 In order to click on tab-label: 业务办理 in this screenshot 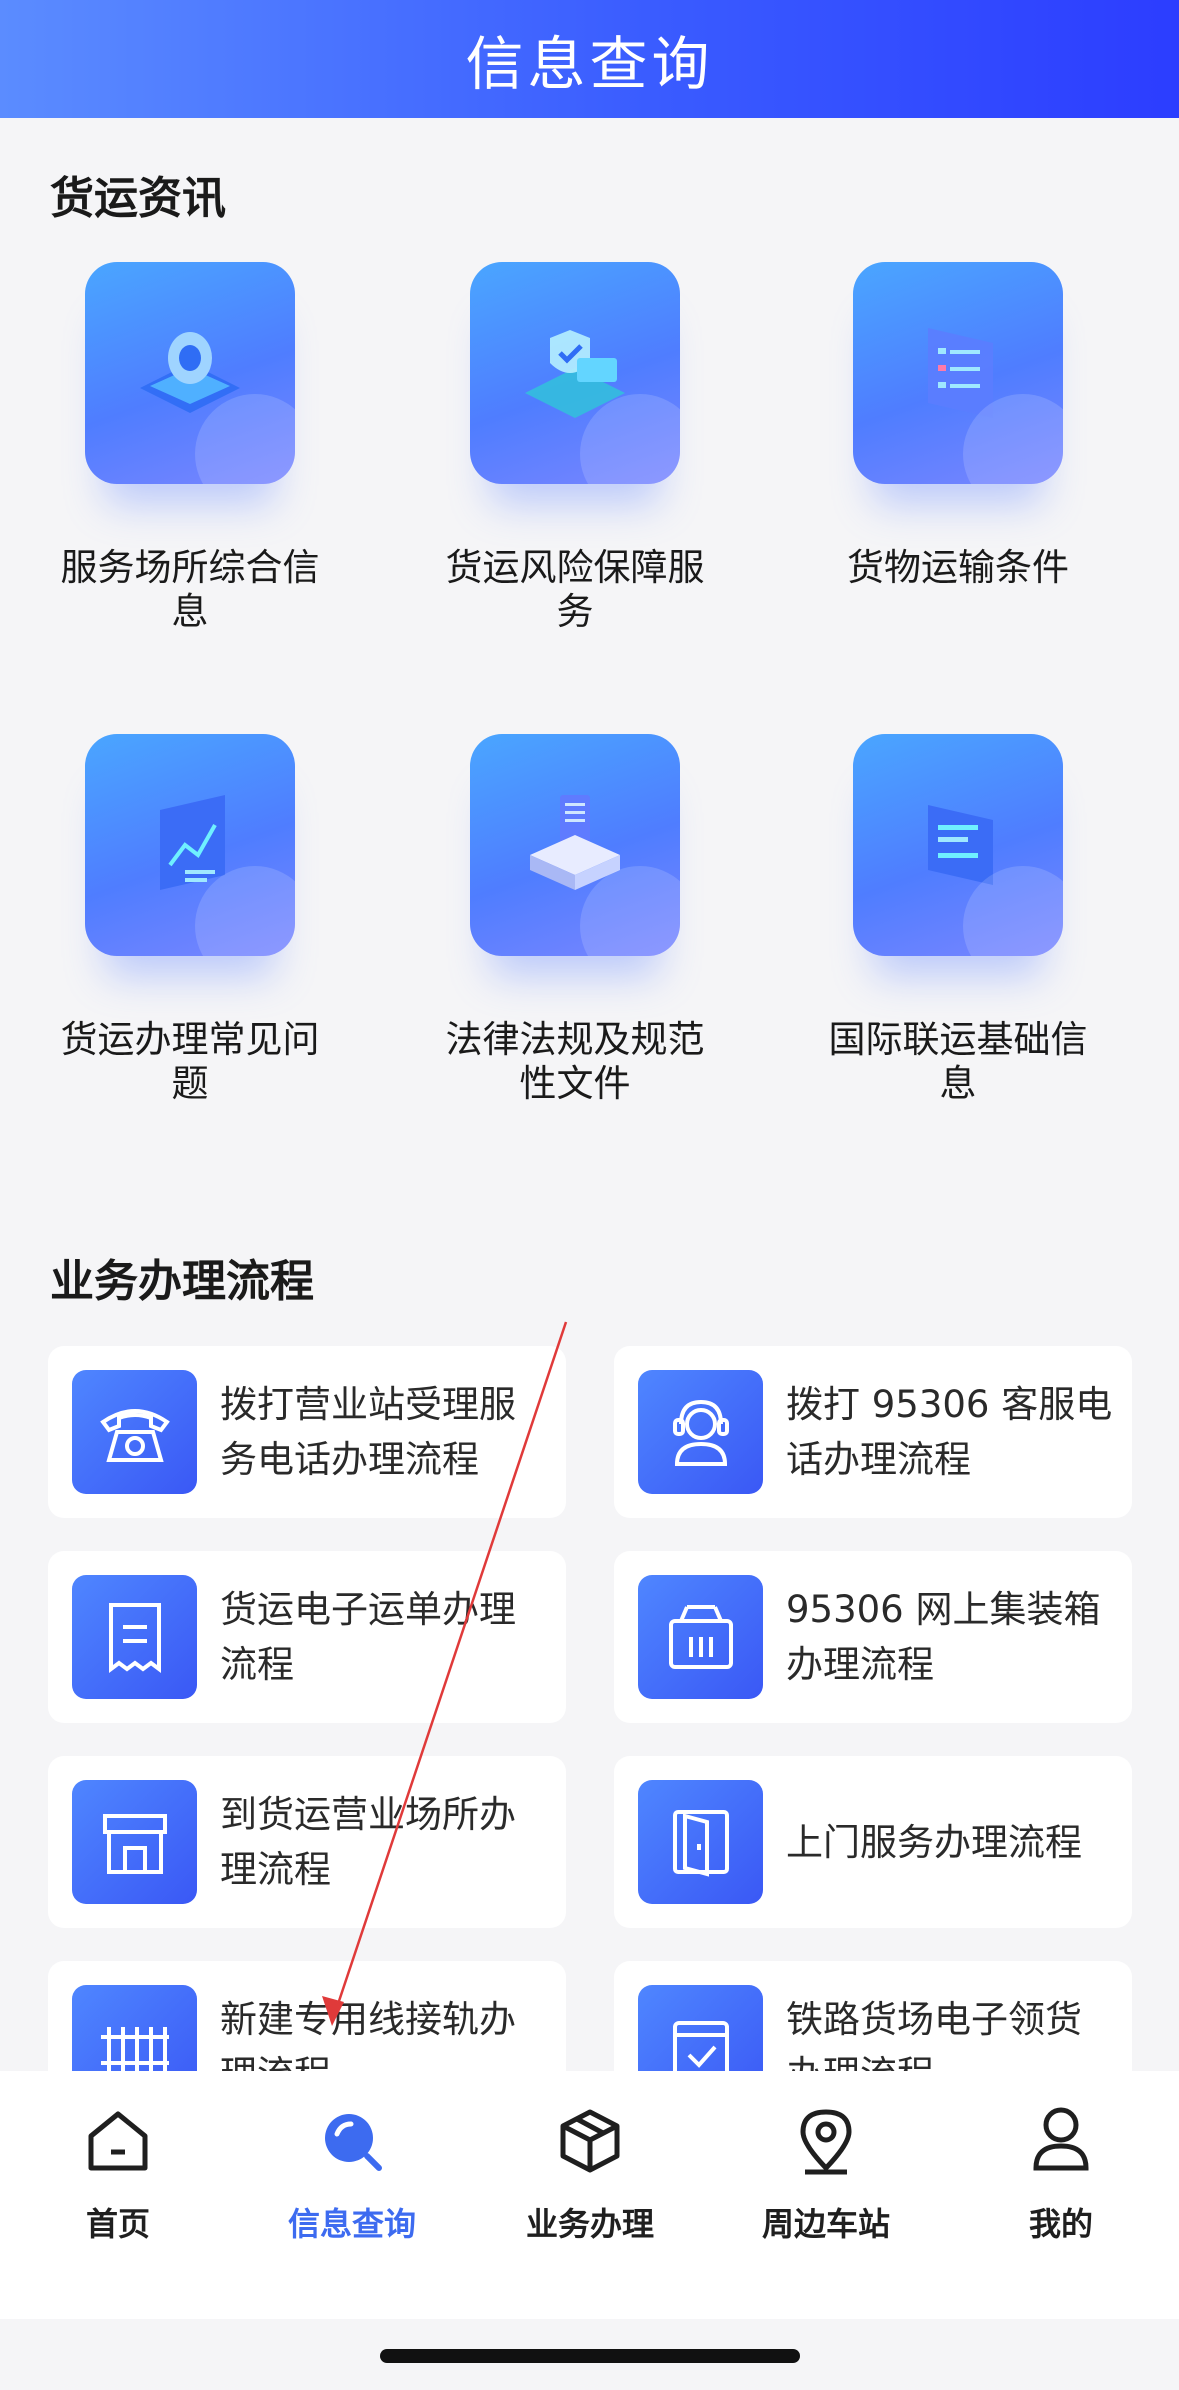, I will do `click(589, 2224)`.